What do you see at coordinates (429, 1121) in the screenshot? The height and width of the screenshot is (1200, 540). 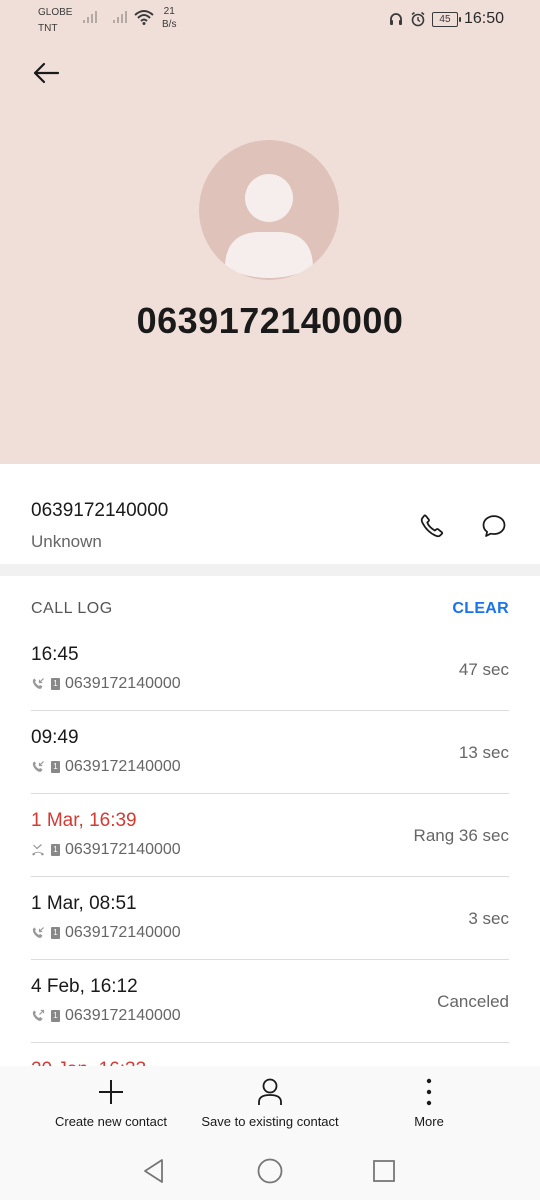 I see `more-label: More` at bounding box center [429, 1121].